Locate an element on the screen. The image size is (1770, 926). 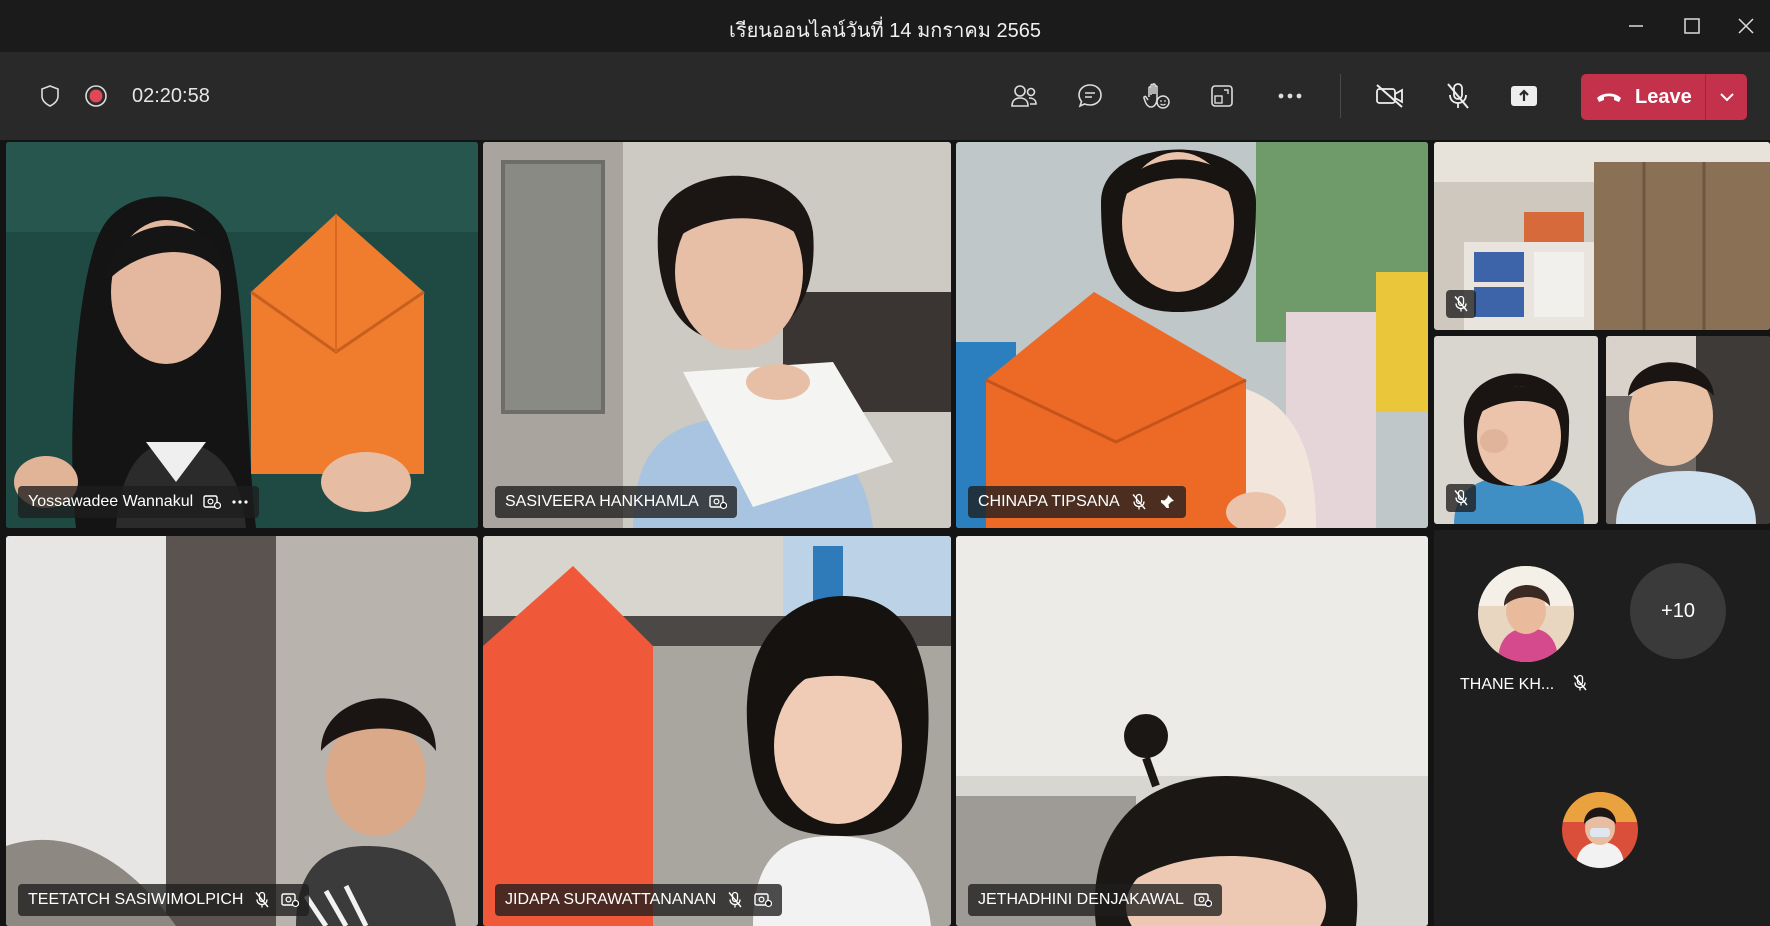
leave-label: Leave is located at coordinates (1663, 96).